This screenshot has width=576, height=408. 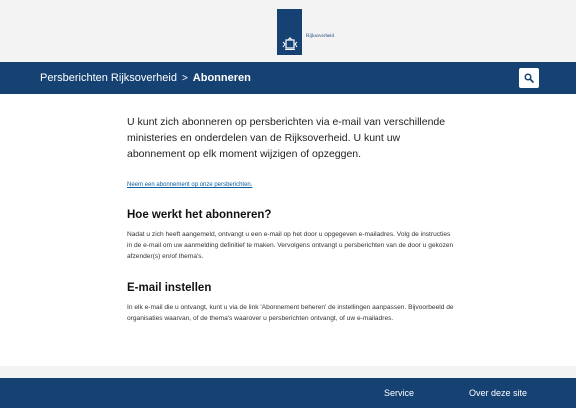 What do you see at coordinates (108, 78) in the screenshot?
I see `breadcrumb-parent-link: Persberichten Rijksoverheid` at bounding box center [108, 78].